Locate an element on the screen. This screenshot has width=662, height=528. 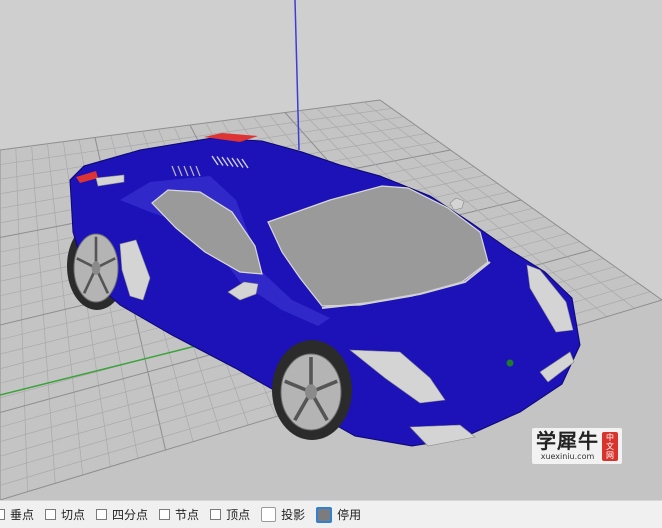
seal-char: 网 is located at coordinates (610, 455).